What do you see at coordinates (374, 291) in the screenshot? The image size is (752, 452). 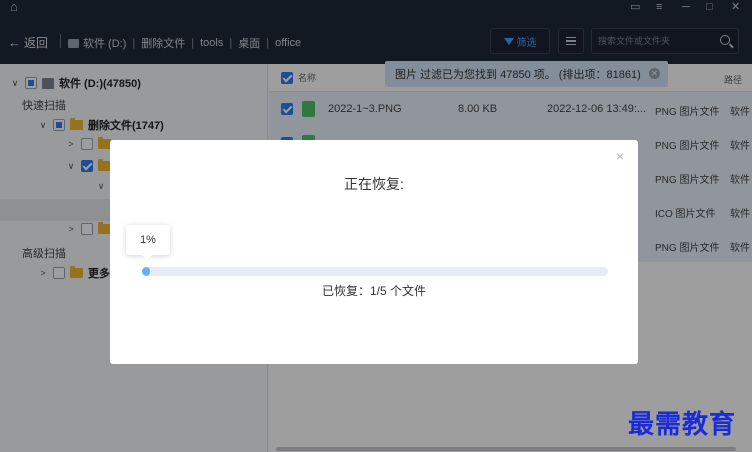 I see `recovery-status: 已恢复：1/5 个文件` at bounding box center [374, 291].